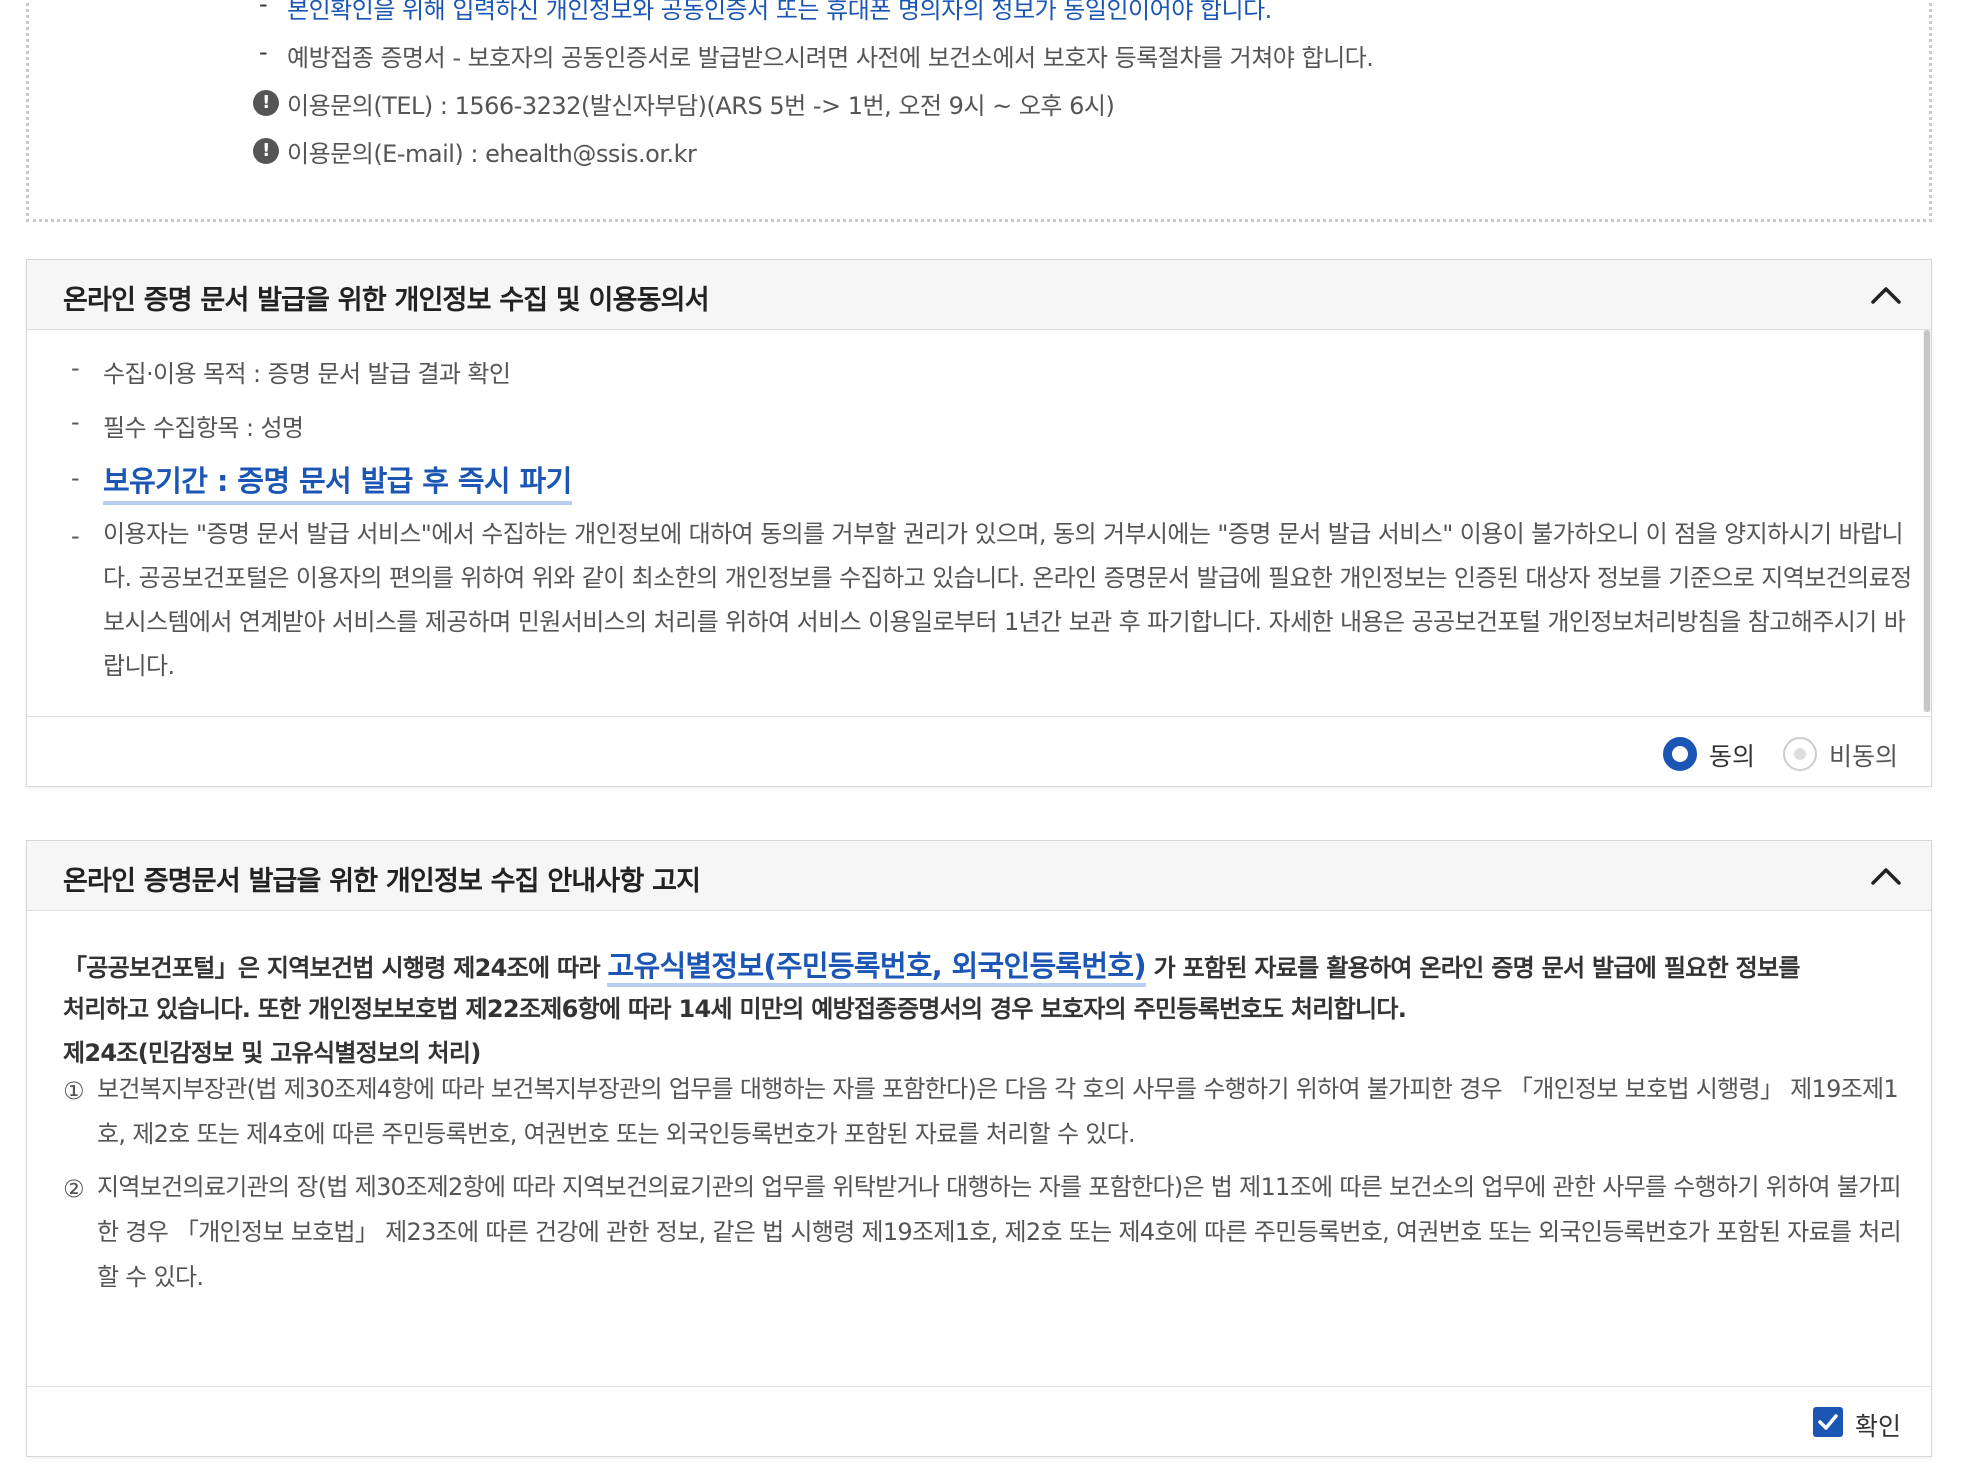  What do you see at coordinates (337, 481) in the screenshot?
I see `consent-item-text: 보유기간 : 증명 문서 발급 후 즉시 파기` at bounding box center [337, 481].